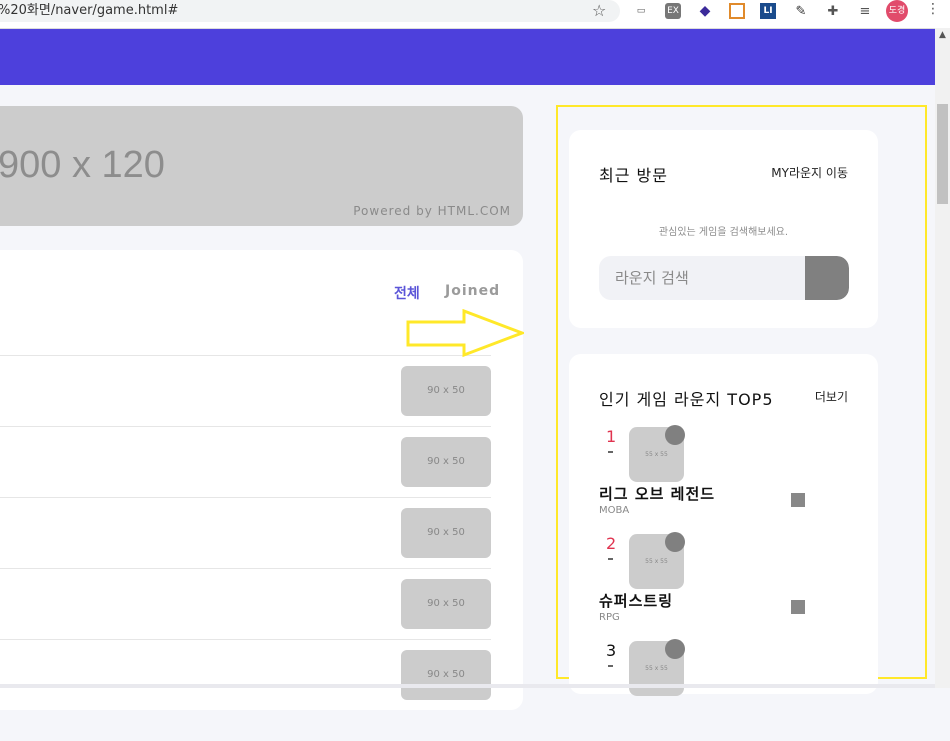 Image resolution: width=950 pixels, height=741 pixels. Describe the element at coordinates (82, 165) in the screenshot. I see `banner-size-label: 900 x 120` at that location.